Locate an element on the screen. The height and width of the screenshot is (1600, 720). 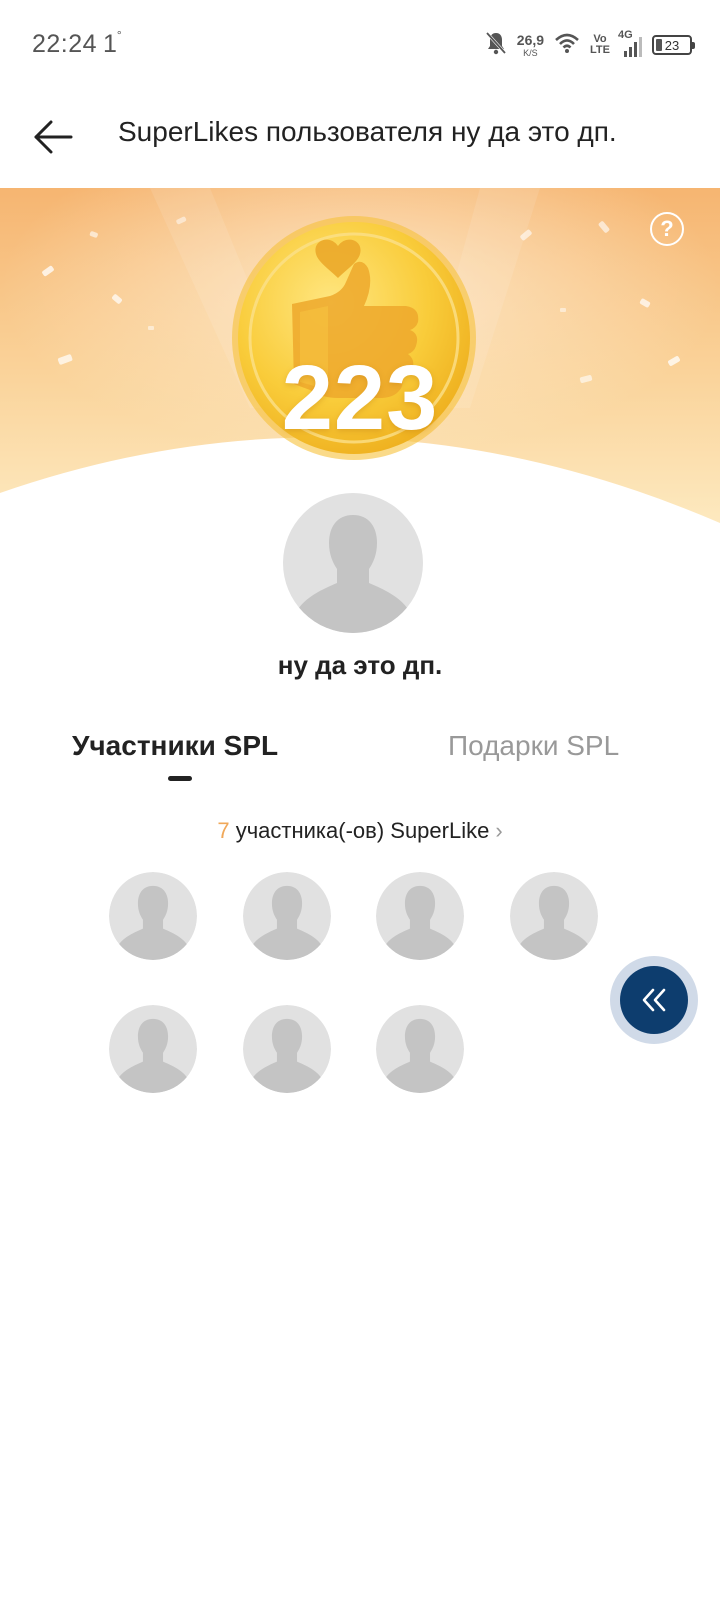
participants-label: участника(-ов) SuperLike is located at coordinates (362, 830).